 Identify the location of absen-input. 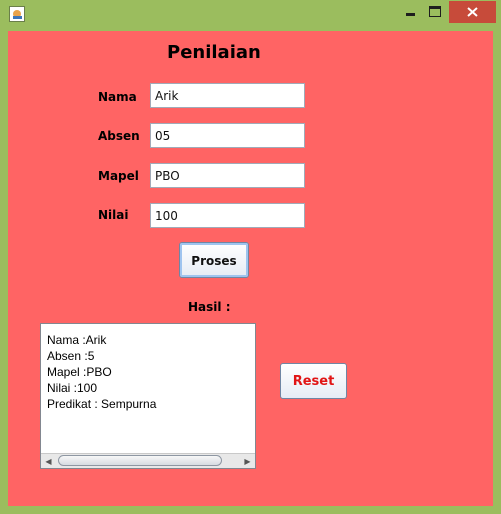
(227, 135).